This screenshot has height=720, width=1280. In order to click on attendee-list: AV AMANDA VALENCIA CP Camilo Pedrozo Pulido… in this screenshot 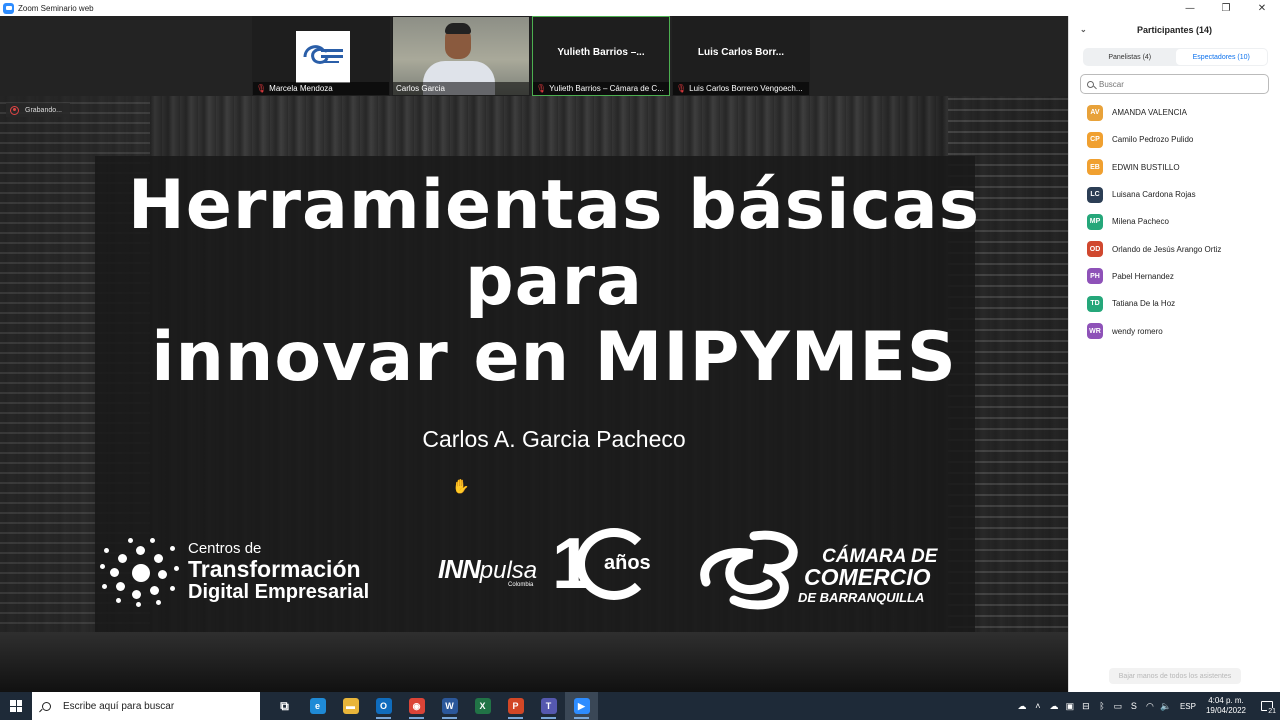, I will do `click(1174, 222)`.